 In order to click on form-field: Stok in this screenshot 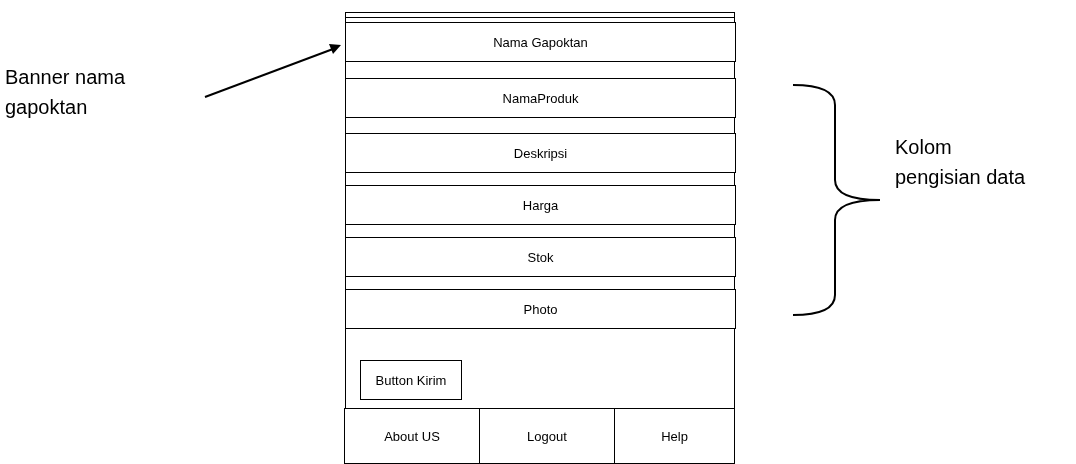, I will do `click(540, 257)`.